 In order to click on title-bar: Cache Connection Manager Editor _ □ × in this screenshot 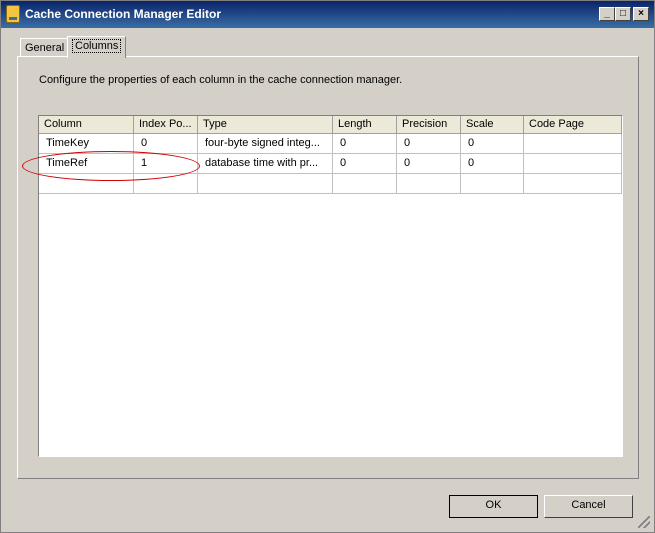, I will do `click(327, 14)`.